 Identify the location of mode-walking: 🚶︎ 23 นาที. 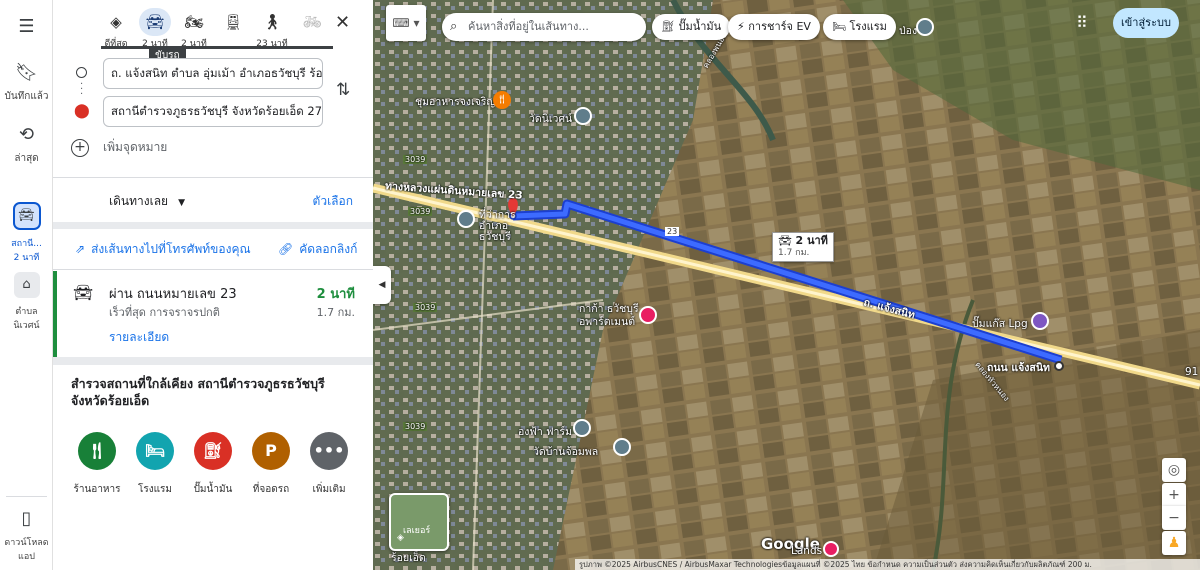
(272, 29).